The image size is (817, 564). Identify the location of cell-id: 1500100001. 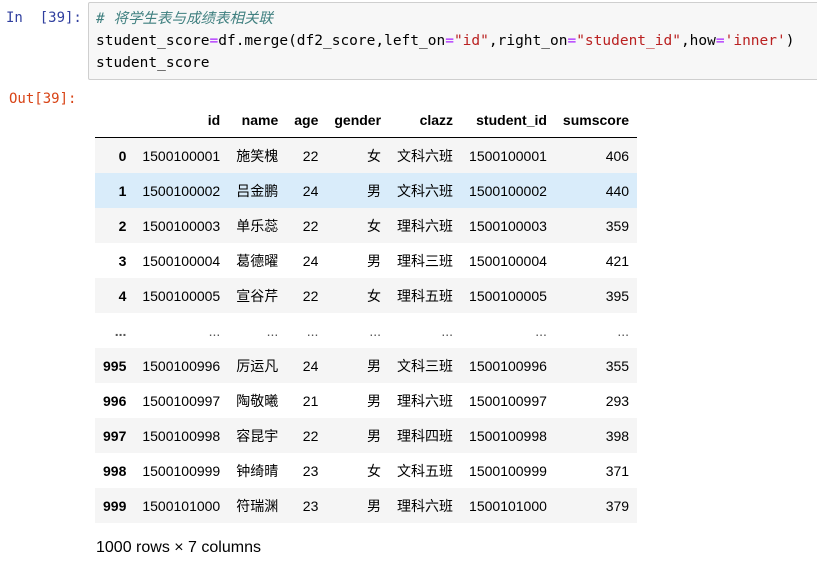
(181, 155).